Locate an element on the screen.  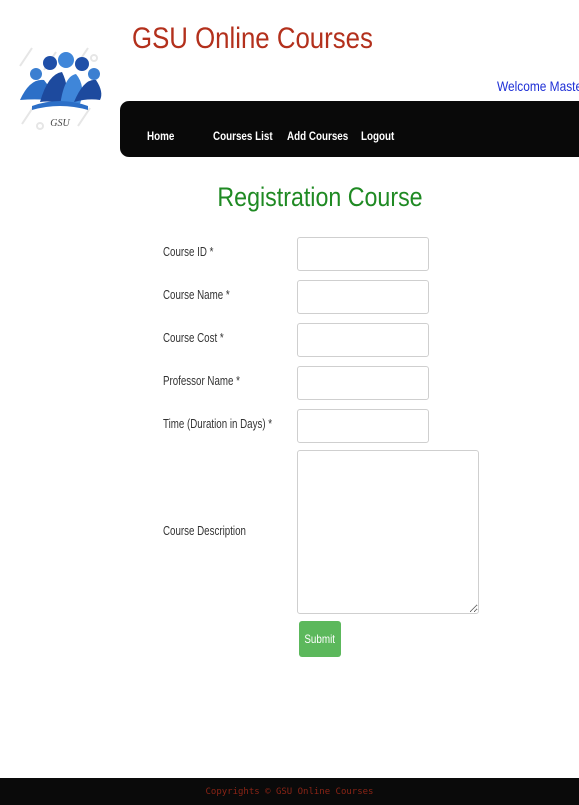
professor-name-label: Professor Name * is located at coordinates (201, 381).